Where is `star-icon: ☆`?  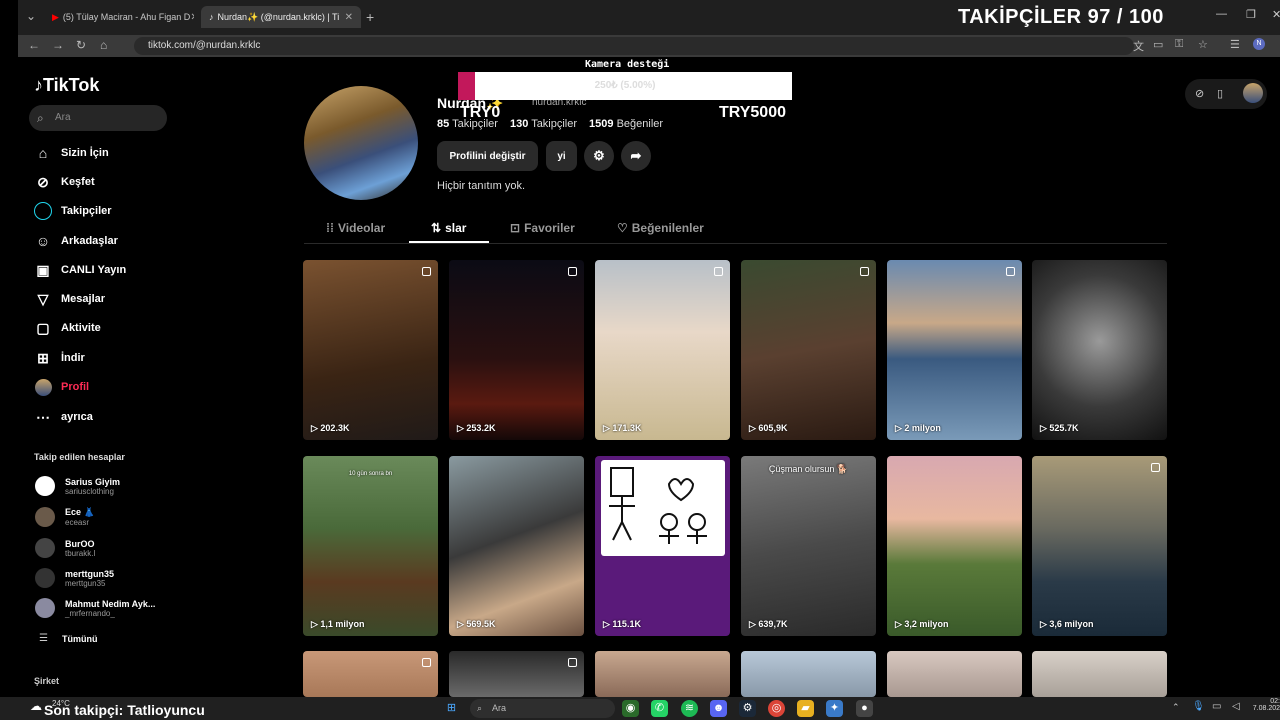 star-icon: ☆ is located at coordinates (1203, 44).